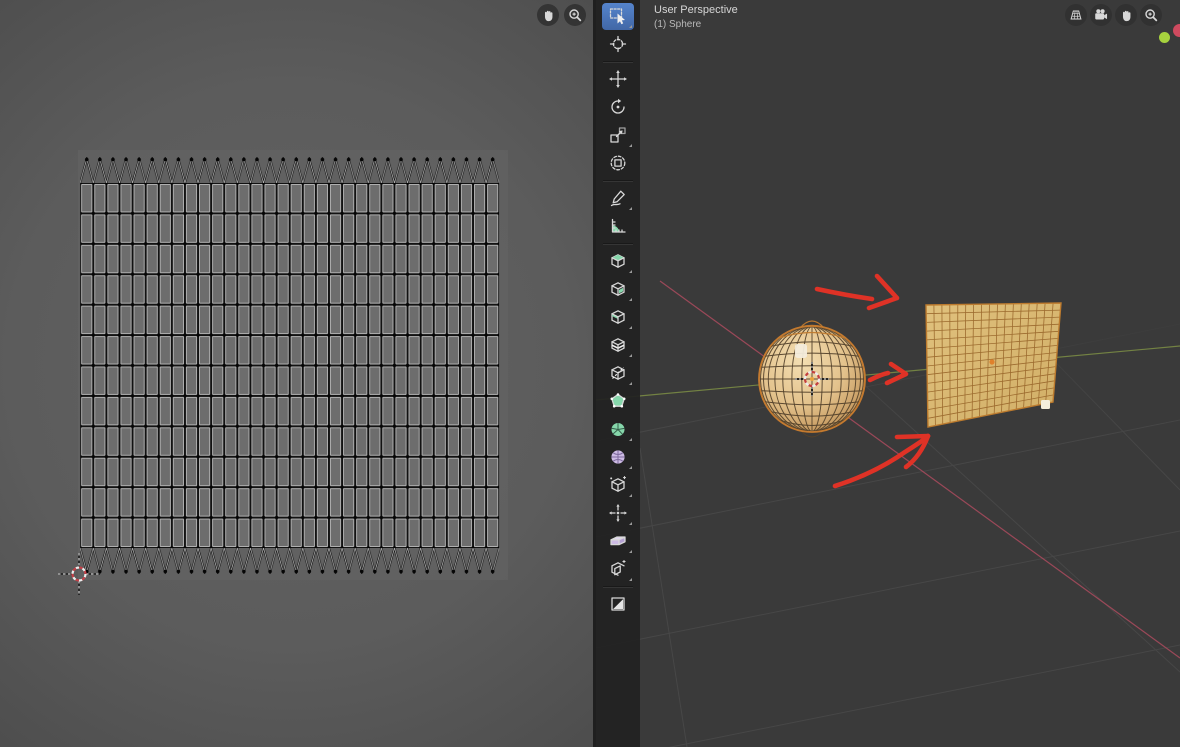 This screenshot has width=1180, height=747. I want to click on rip-region-icon, so click(618, 568).